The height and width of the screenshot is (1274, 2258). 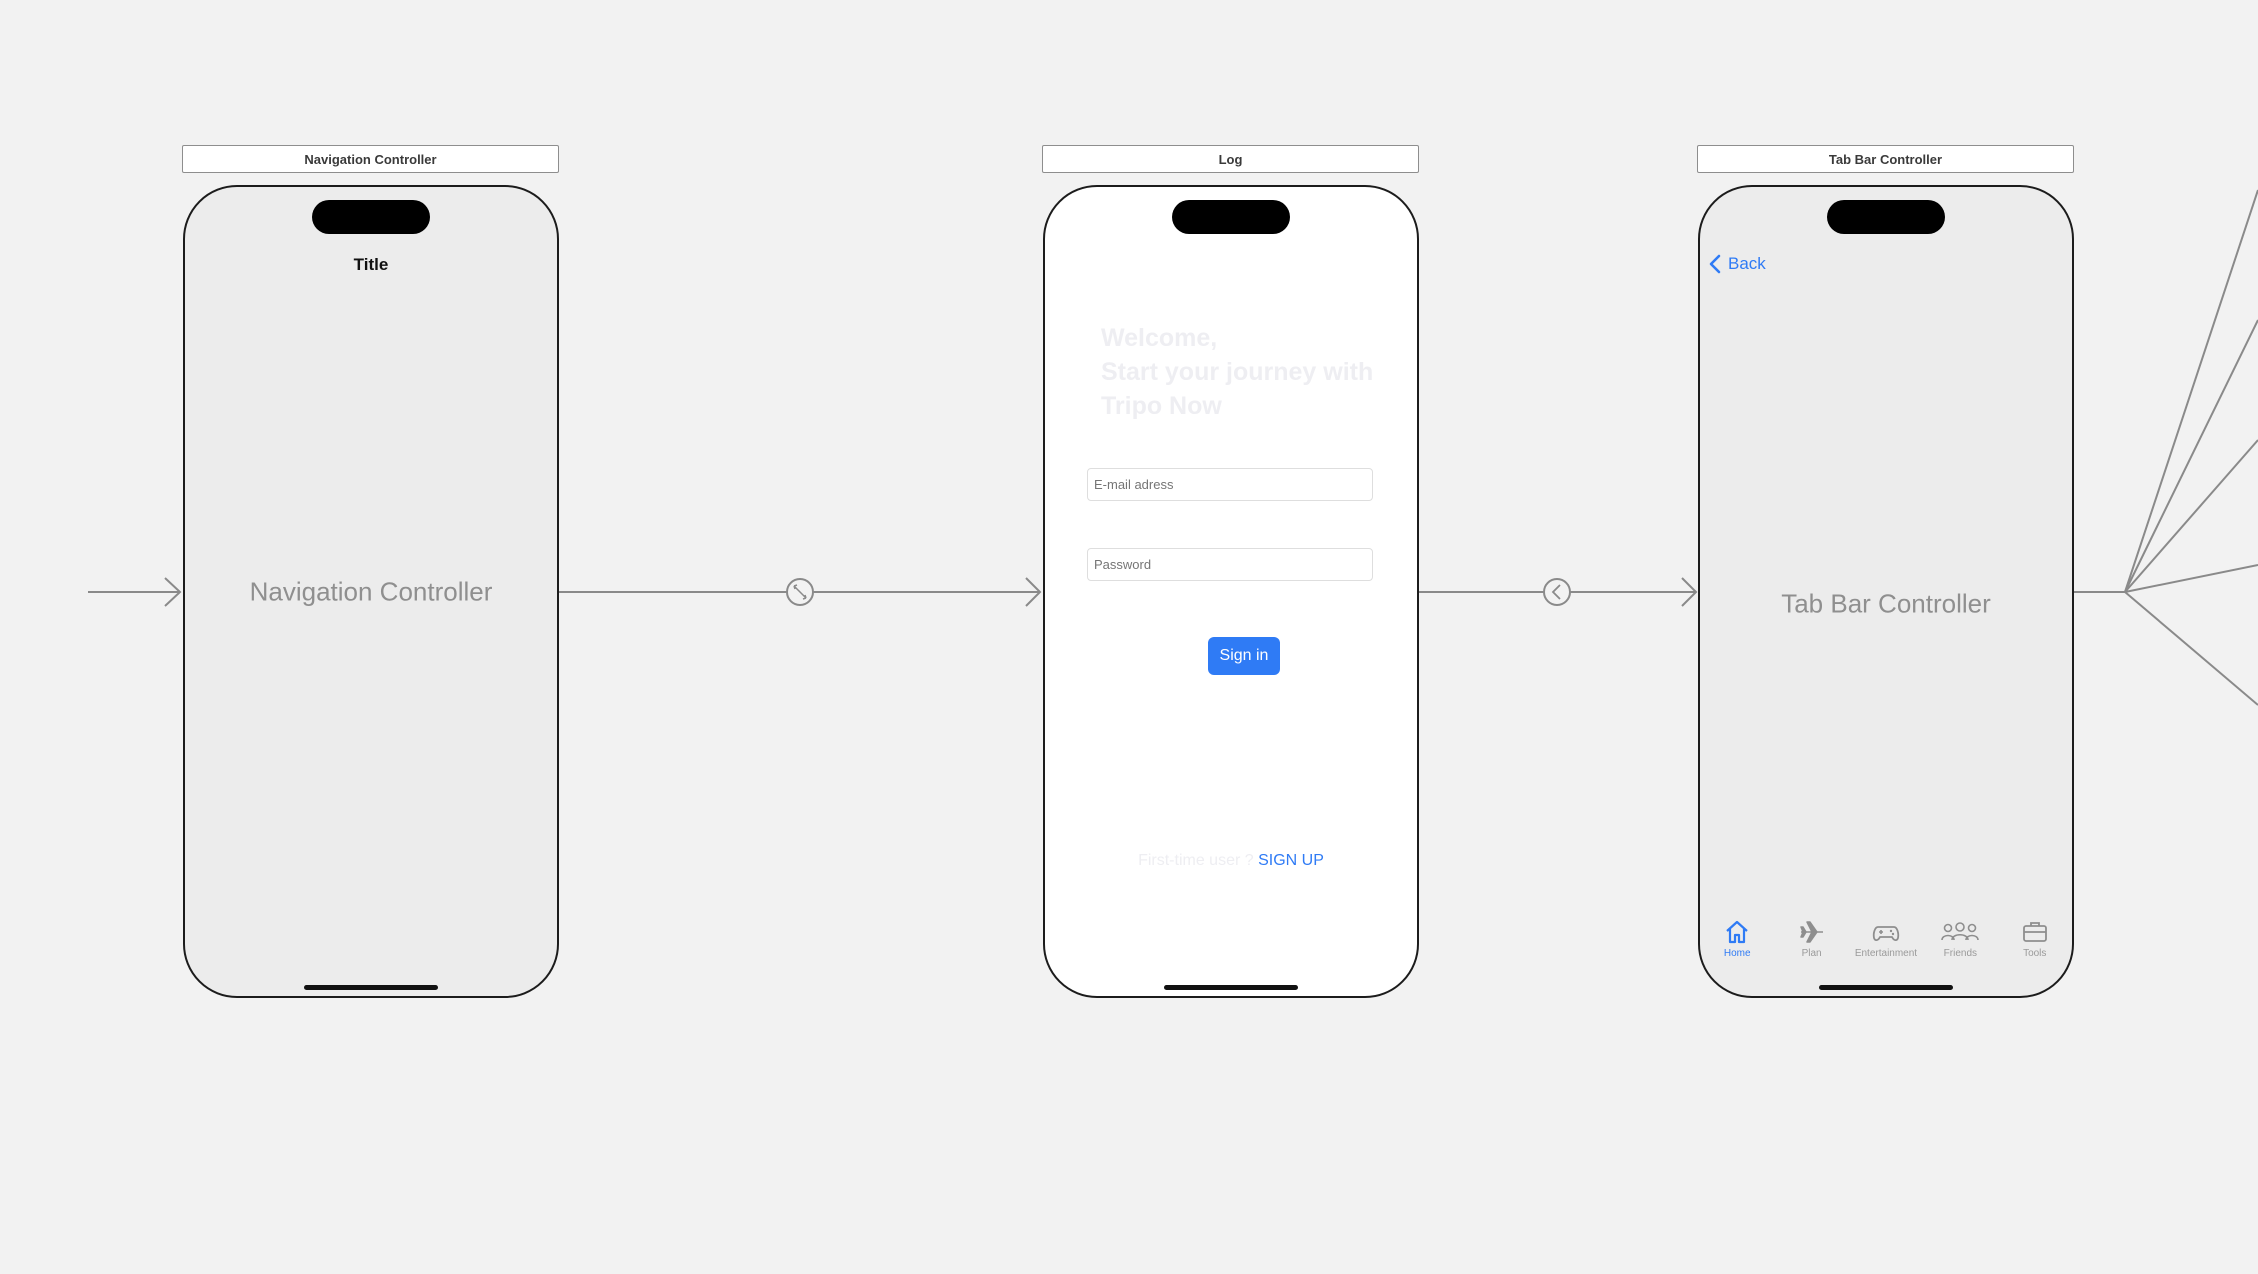 I want to click on scene-placeholder-label: Tab Bar Controller, so click(x=1886, y=603).